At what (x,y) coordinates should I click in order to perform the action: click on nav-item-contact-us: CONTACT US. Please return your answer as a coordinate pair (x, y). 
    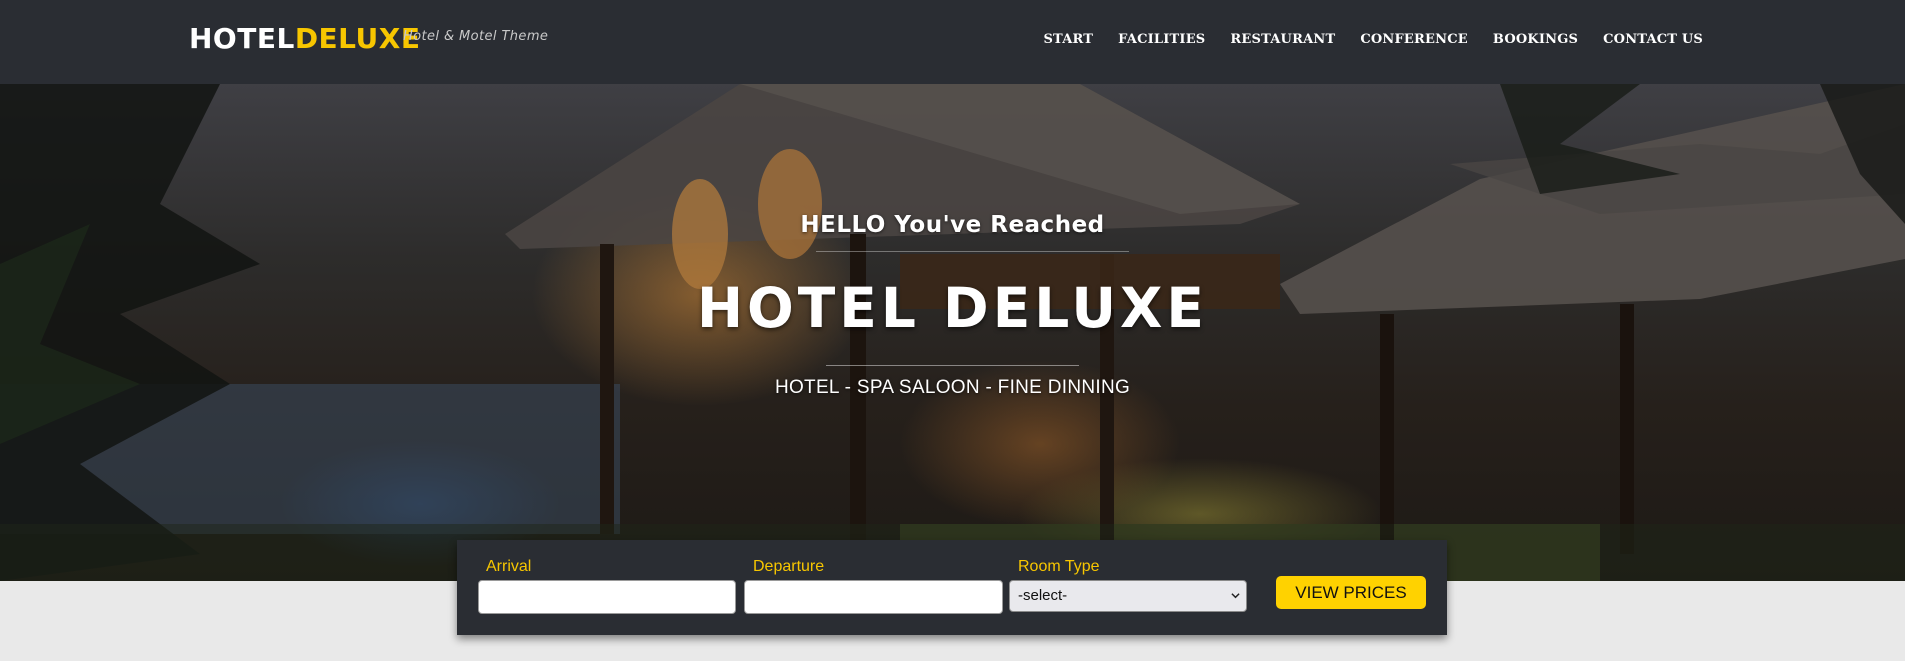
    Looking at the image, I should click on (1653, 39).